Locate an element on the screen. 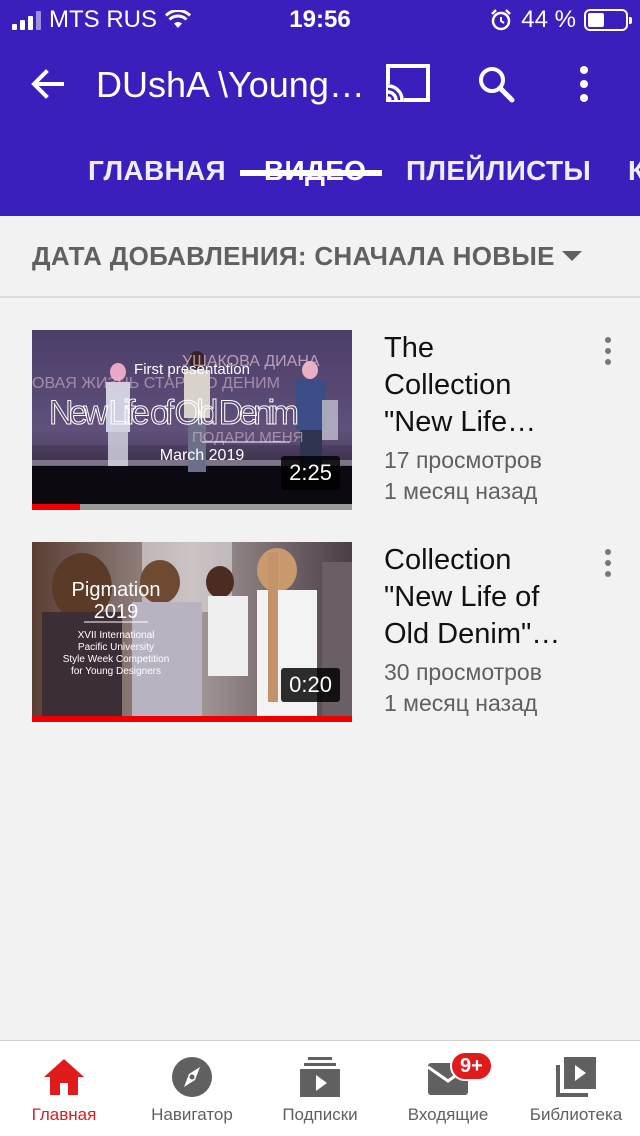 The width and height of the screenshot is (640, 1136). battery-percent: 44 % is located at coordinates (548, 19).